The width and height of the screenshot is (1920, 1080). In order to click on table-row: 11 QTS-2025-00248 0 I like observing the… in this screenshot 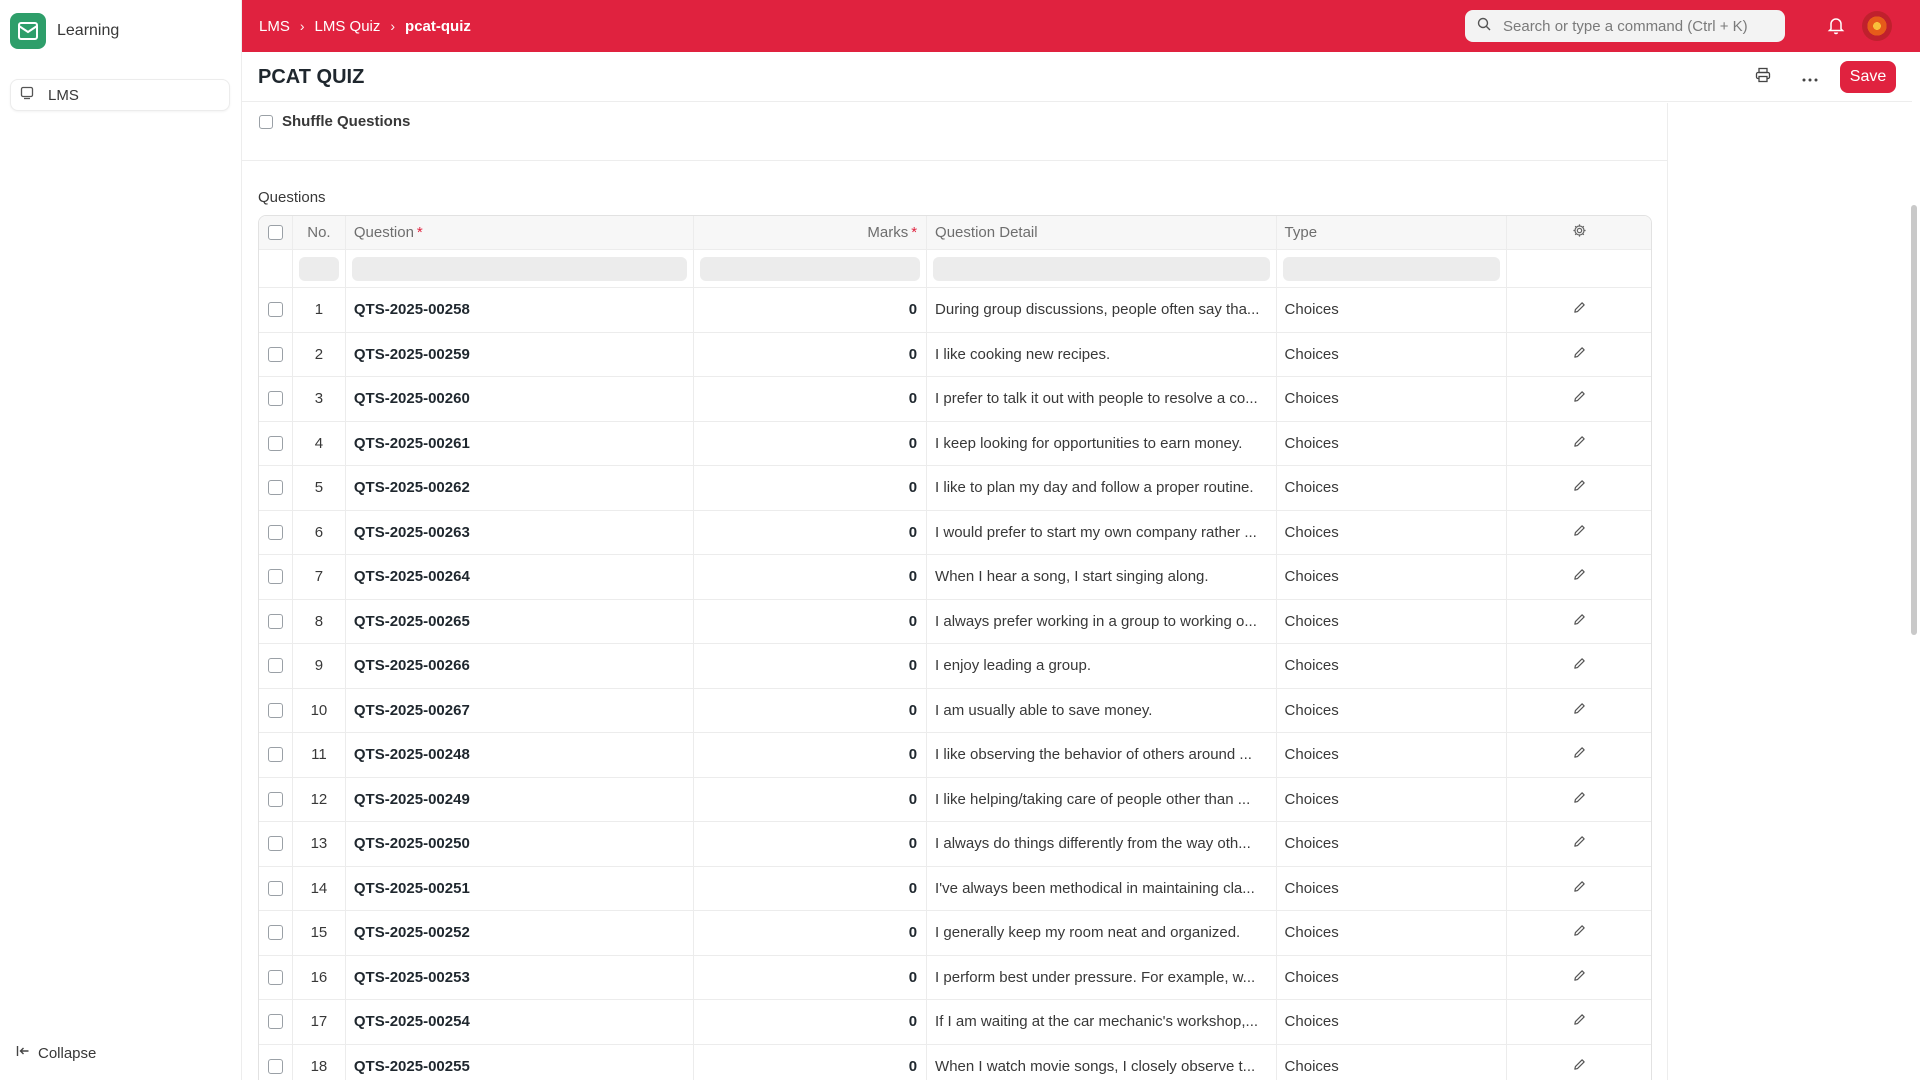, I will do `click(955, 755)`.